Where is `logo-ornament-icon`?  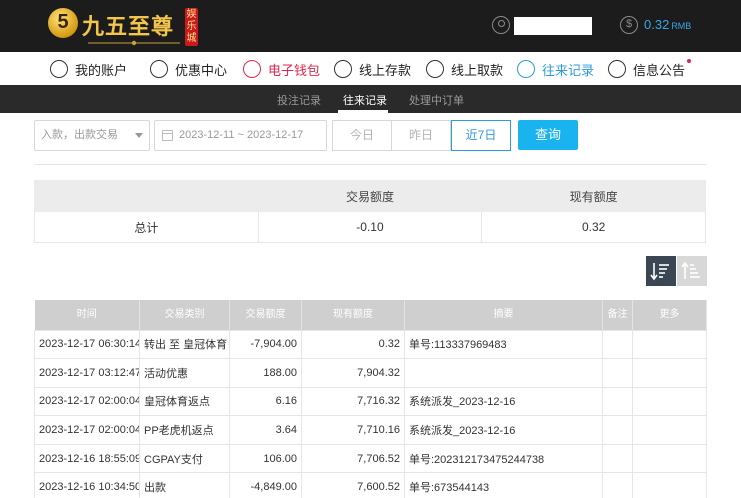
logo-ornament-icon is located at coordinates (134, 43).